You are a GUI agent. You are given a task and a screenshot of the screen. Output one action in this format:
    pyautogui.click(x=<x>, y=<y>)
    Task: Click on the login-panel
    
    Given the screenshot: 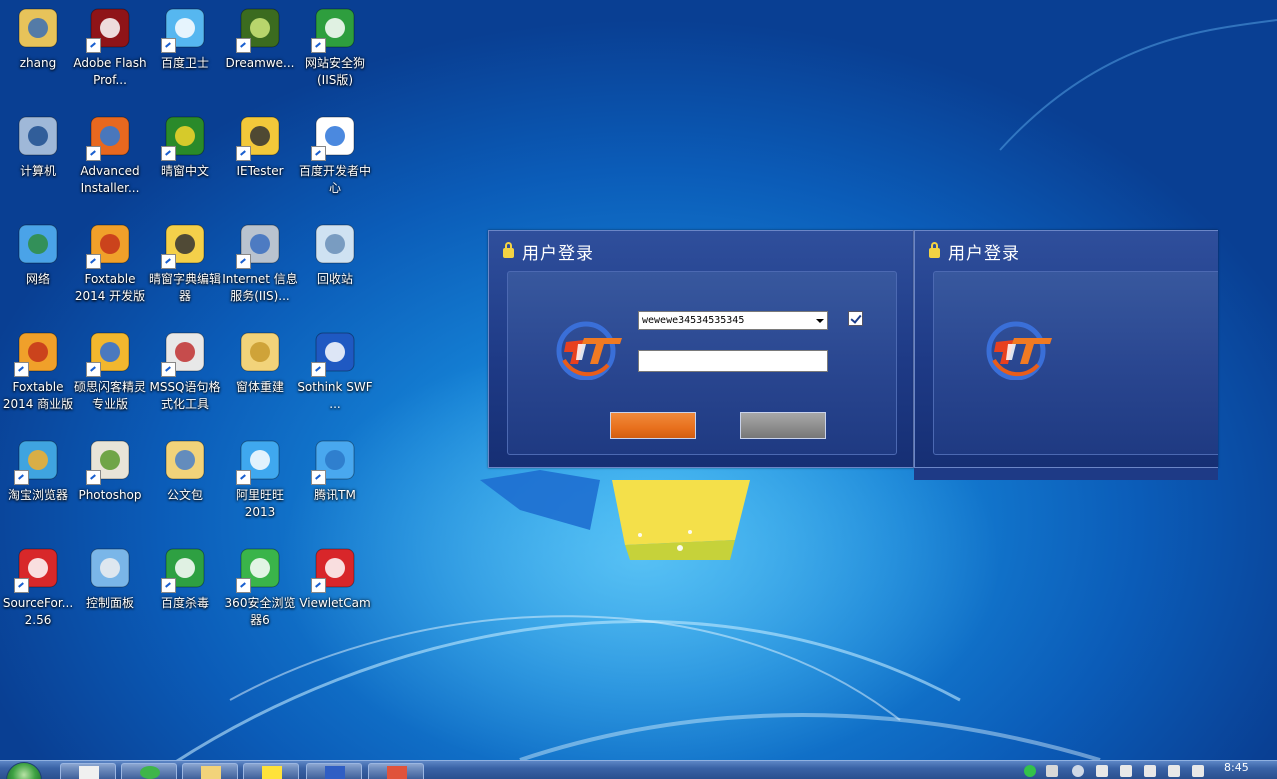 What is the action you would take?
    pyautogui.click(x=1075, y=363)
    